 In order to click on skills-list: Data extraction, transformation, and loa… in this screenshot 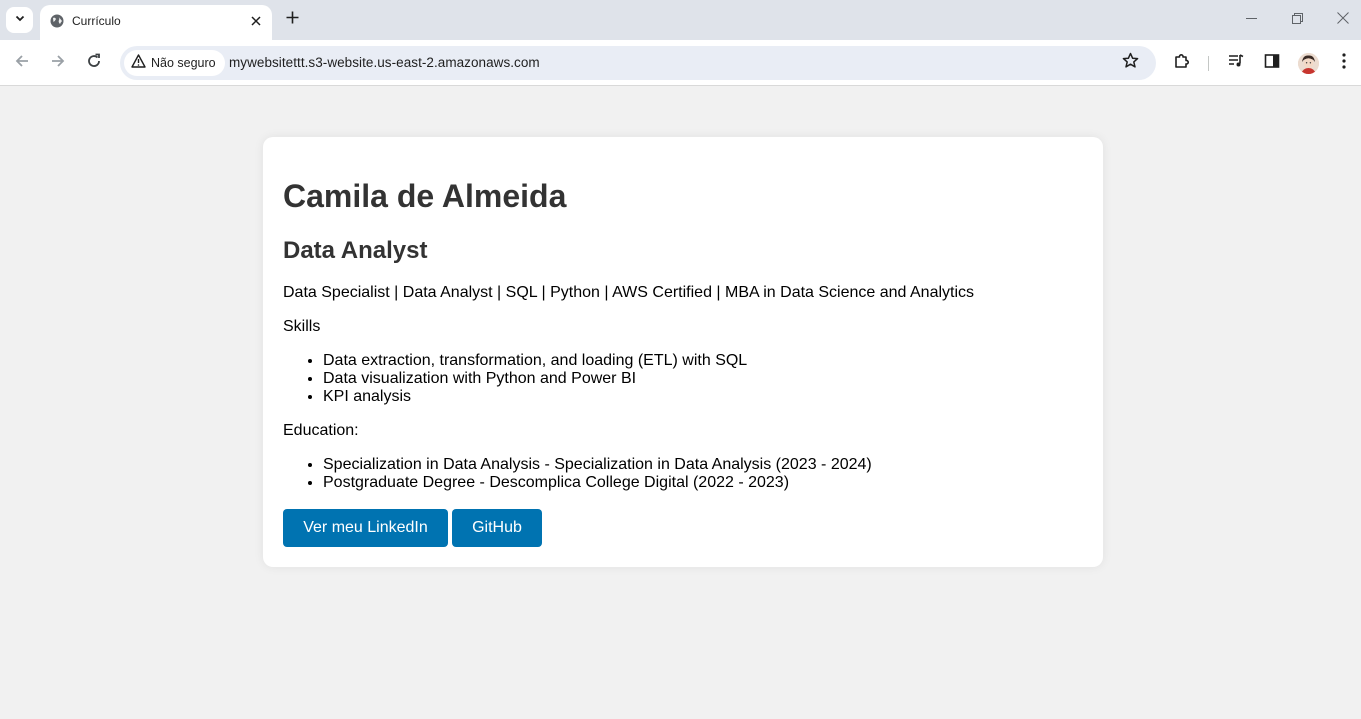, I will do `click(535, 379)`.